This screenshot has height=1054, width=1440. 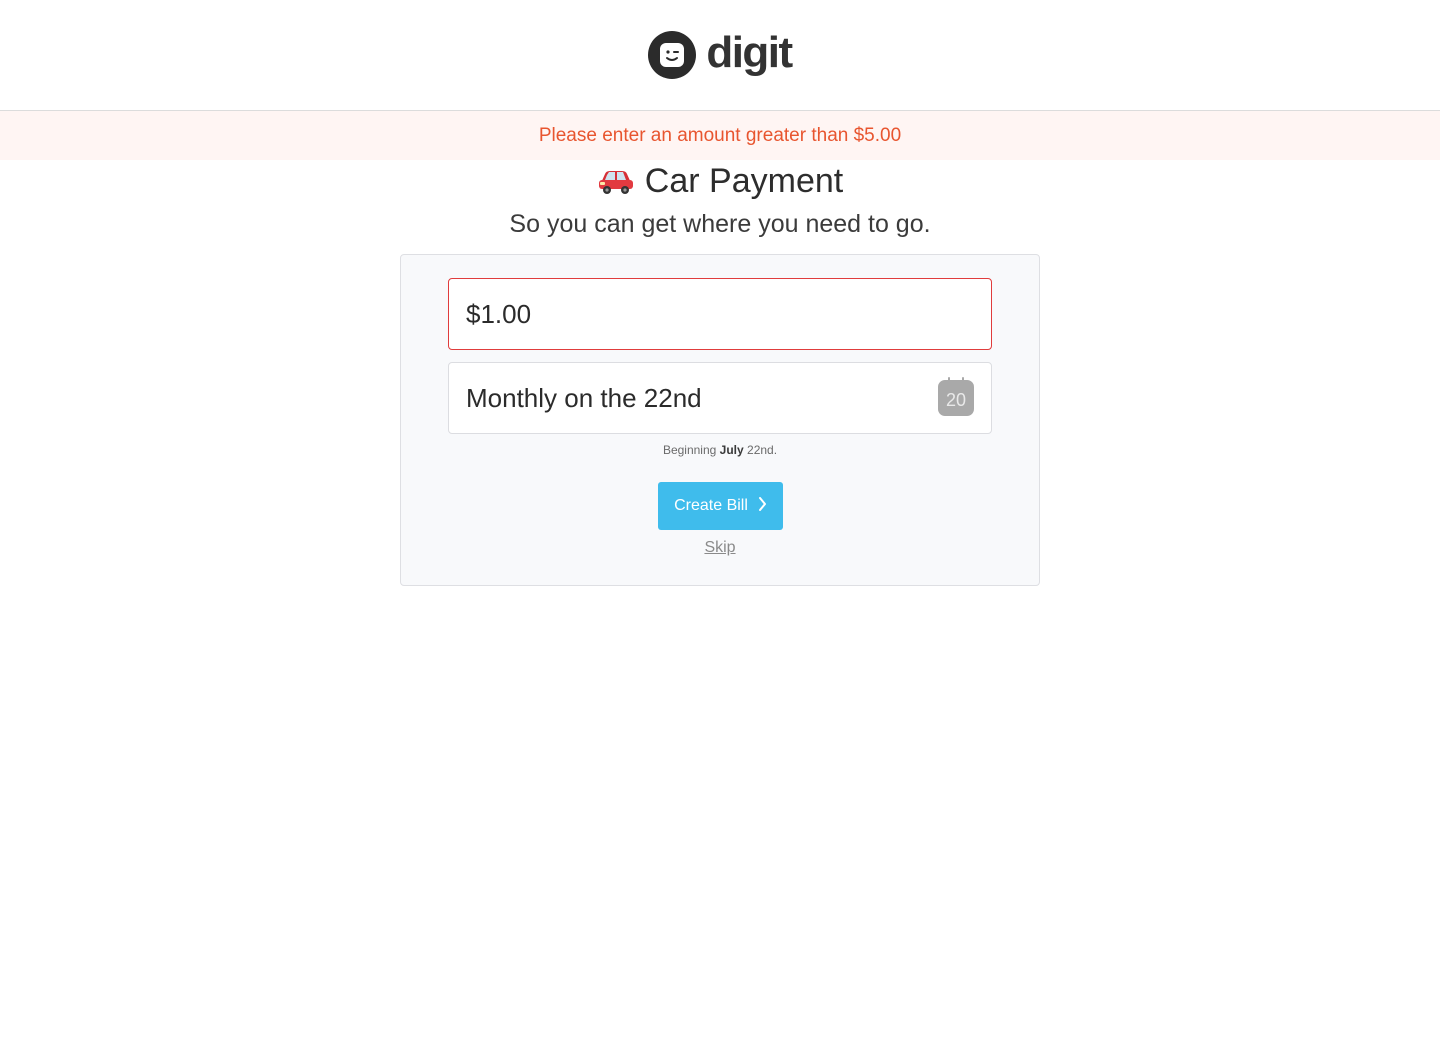 I want to click on create-bill-button: Create Bill, so click(x=720, y=506).